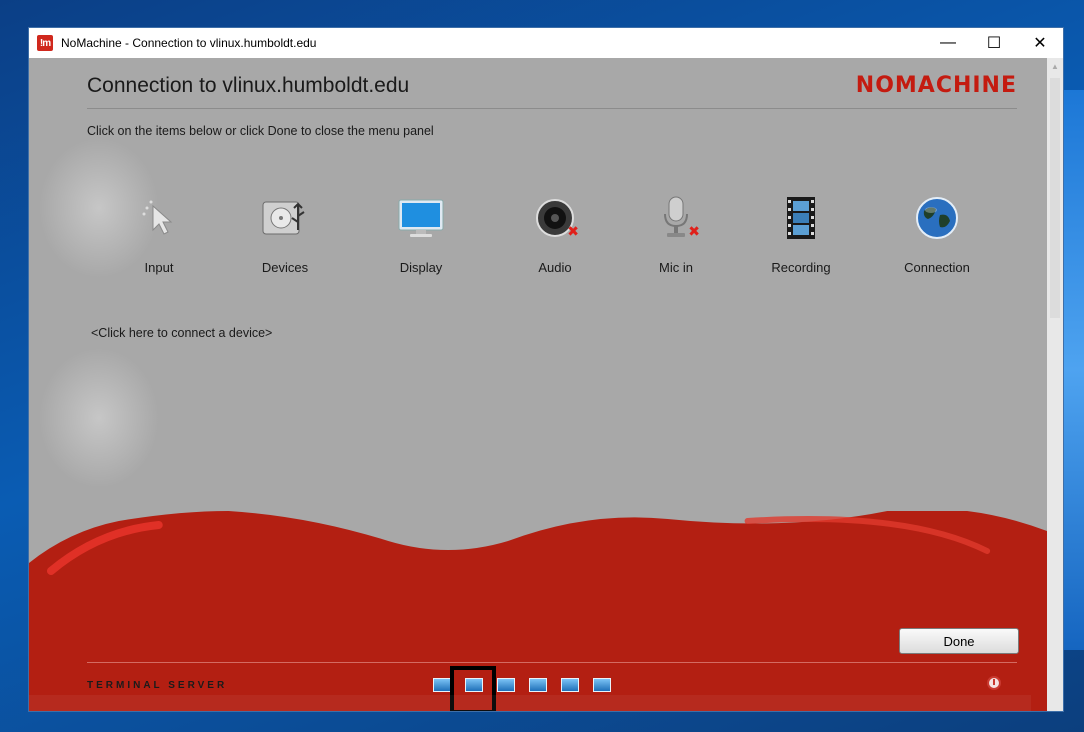 The height and width of the screenshot is (732, 1084). I want to click on menu-item-label: Audio, so click(555, 267).